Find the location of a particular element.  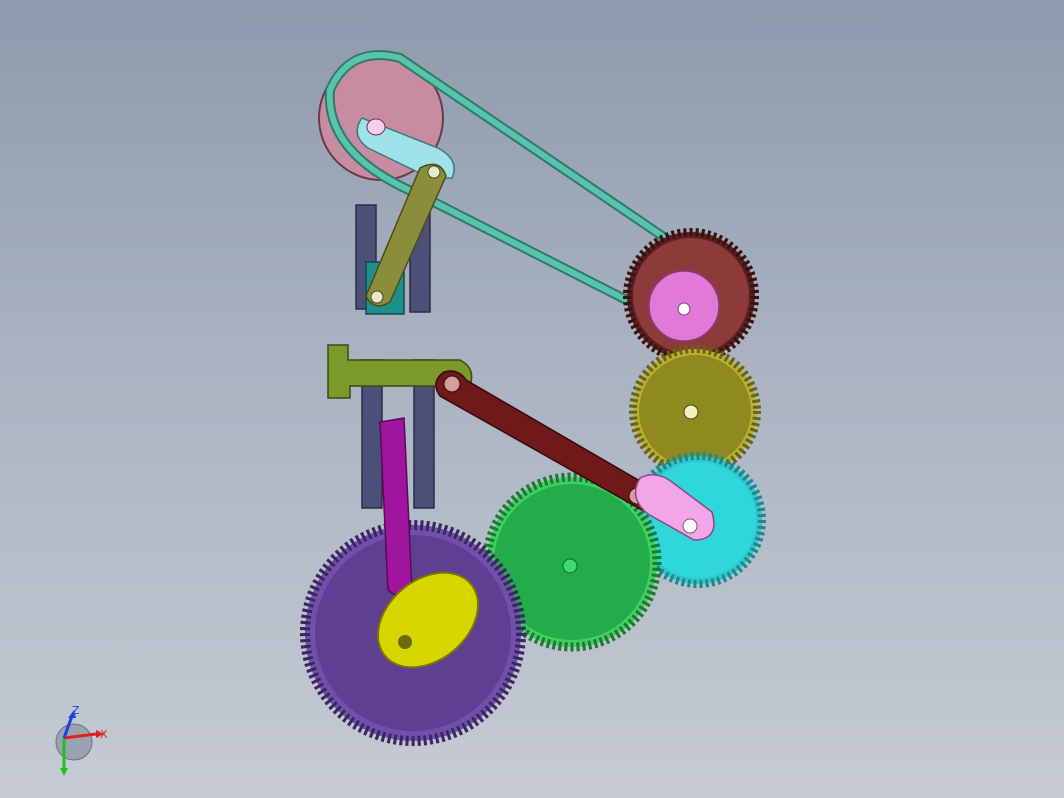

x-axis-label: X is located at coordinates (104, 734).